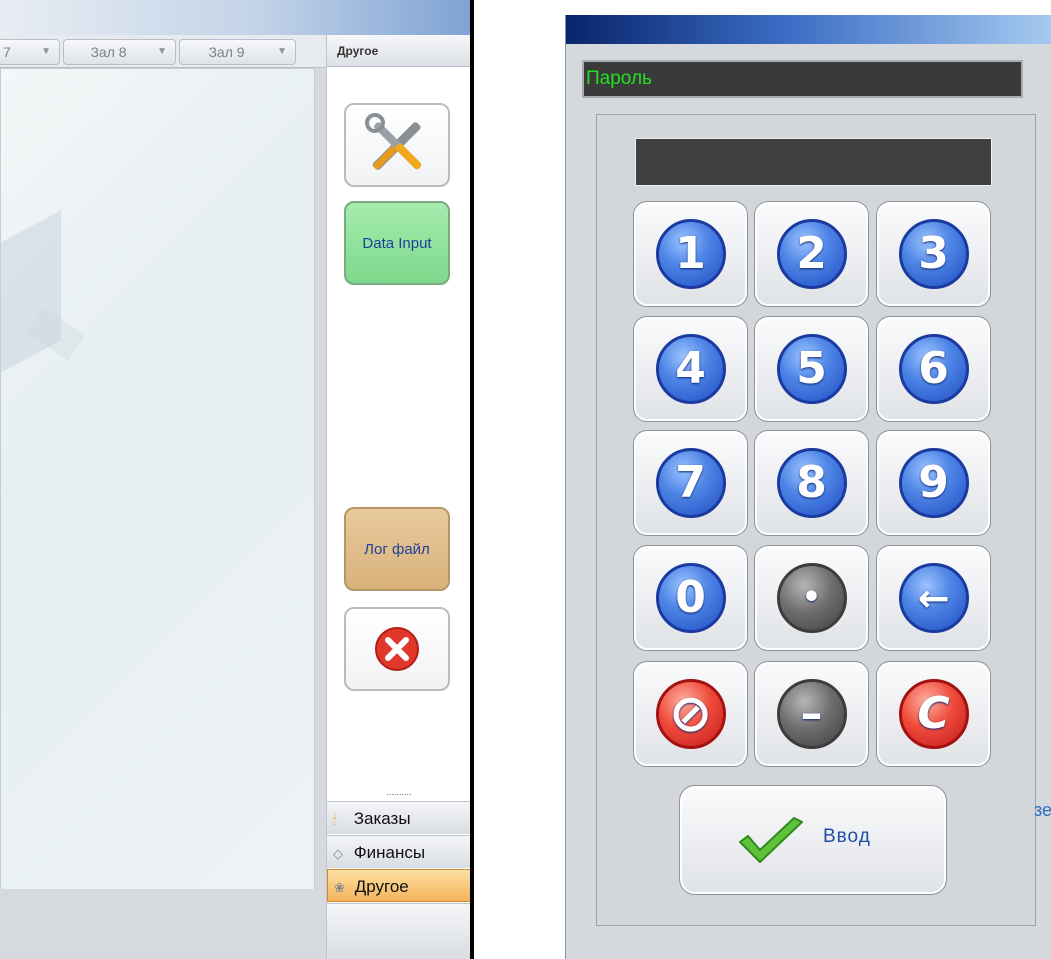  I want to click on key-label: 6, so click(933, 368).